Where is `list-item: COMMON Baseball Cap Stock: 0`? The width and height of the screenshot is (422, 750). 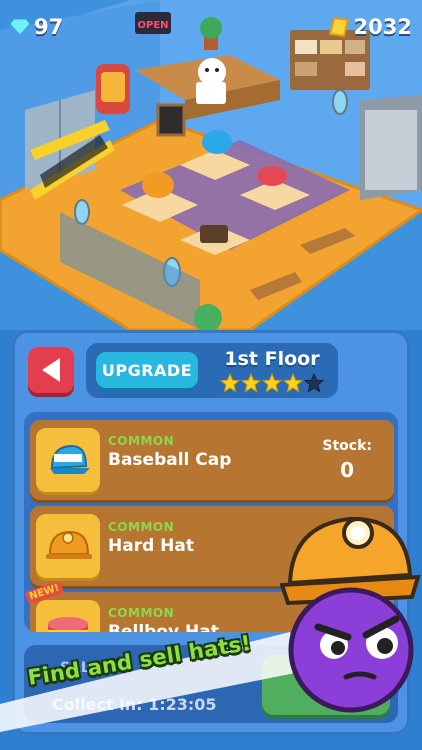
list-item: COMMON Baseball Cap Stock: 0 is located at coordinates (212, 460).